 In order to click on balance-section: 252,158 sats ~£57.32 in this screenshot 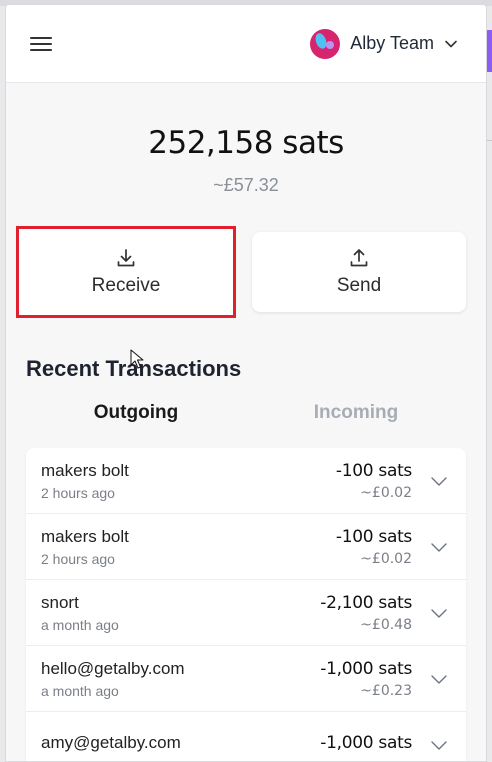, I will do `click(246, 160)`.